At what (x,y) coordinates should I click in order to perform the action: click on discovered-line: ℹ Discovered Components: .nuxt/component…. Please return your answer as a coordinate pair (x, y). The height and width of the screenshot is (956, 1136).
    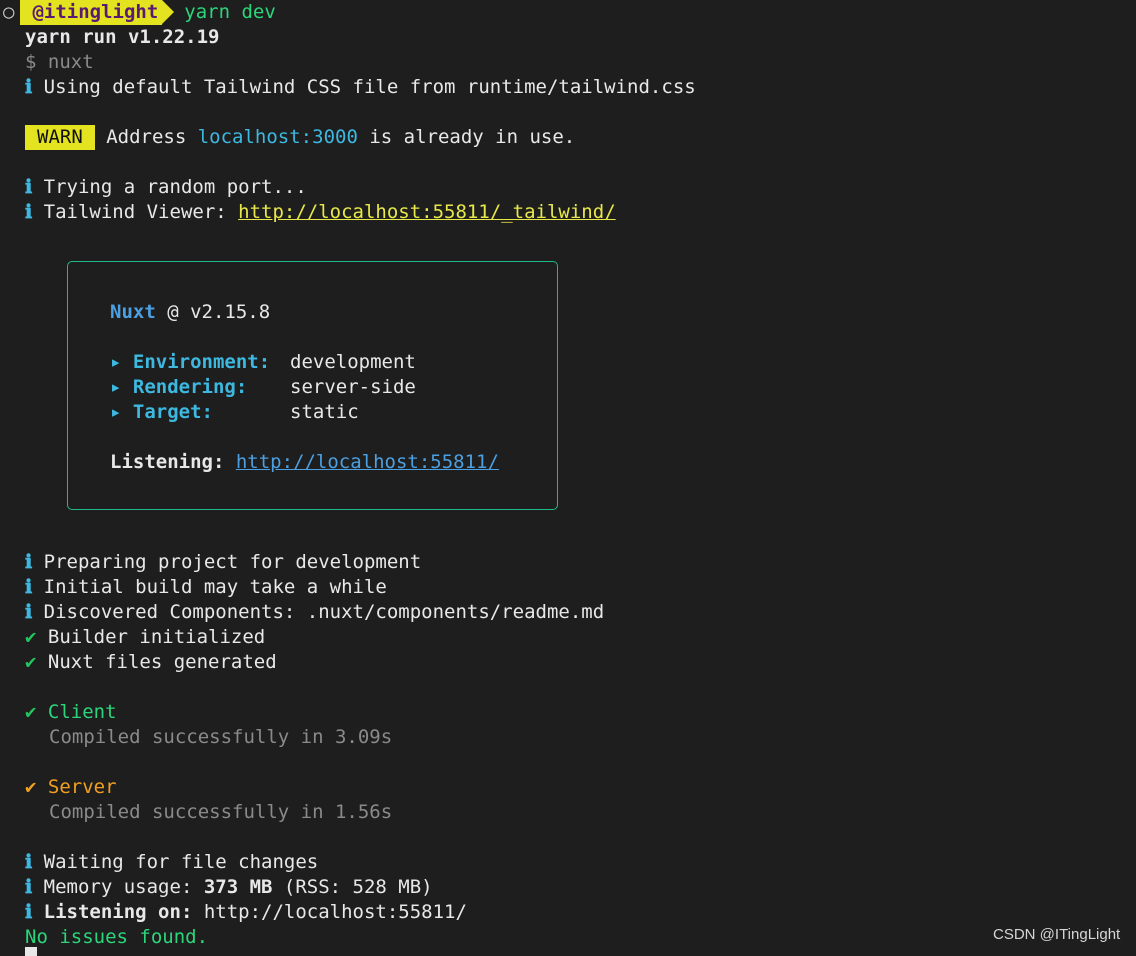
    Looking at the image, I should click on (314, 612).